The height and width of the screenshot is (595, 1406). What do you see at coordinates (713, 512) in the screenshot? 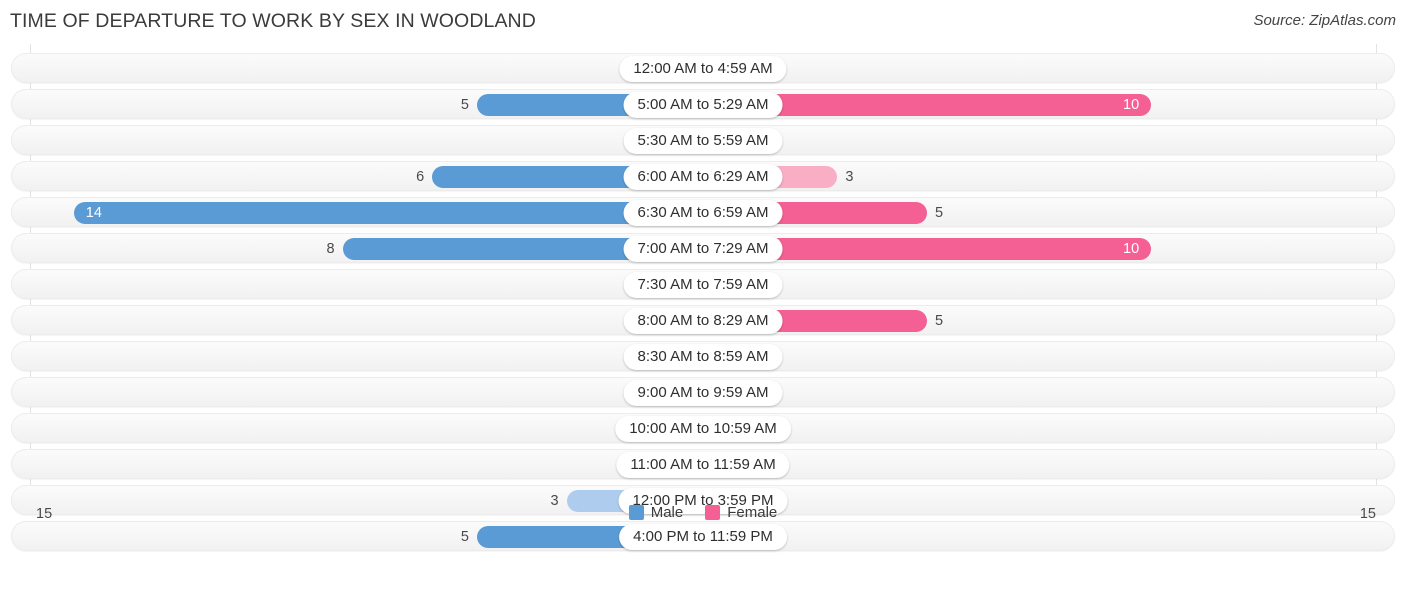
I see `legend-swatch-female` at bounding box center [713, 512].